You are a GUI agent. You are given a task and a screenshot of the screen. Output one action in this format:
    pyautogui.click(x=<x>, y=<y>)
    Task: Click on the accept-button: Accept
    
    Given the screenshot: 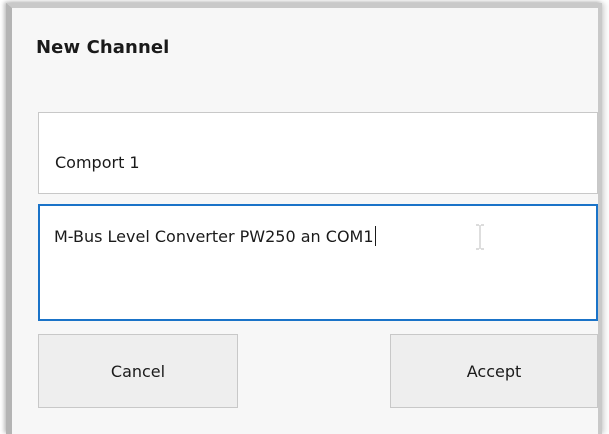 What is the action you would take?
    pyautogui.click(x=494, y=371)
    